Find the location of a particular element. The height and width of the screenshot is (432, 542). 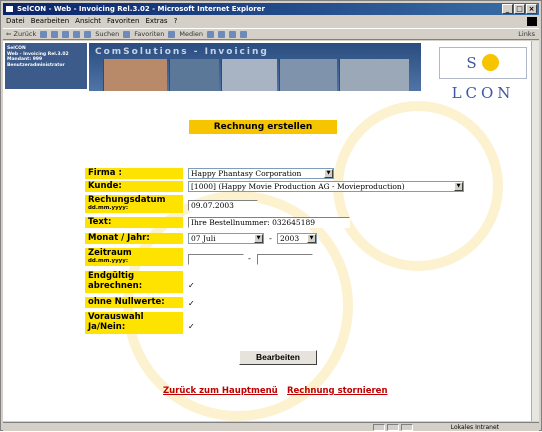

bearbeiten-button: Bearbeiten is located at coordinates (278, 357).